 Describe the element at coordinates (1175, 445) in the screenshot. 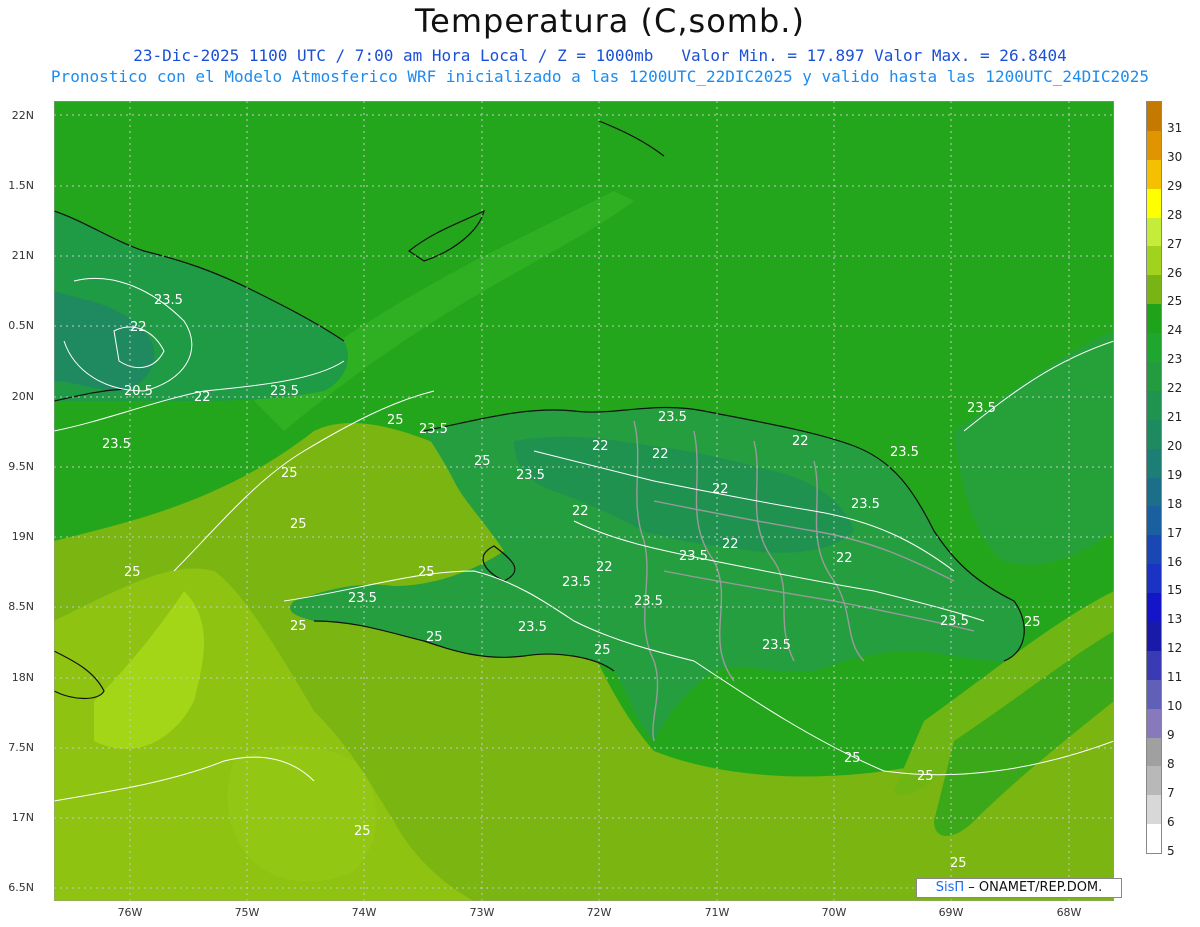

I see `colorbar-label: 20` at that location.